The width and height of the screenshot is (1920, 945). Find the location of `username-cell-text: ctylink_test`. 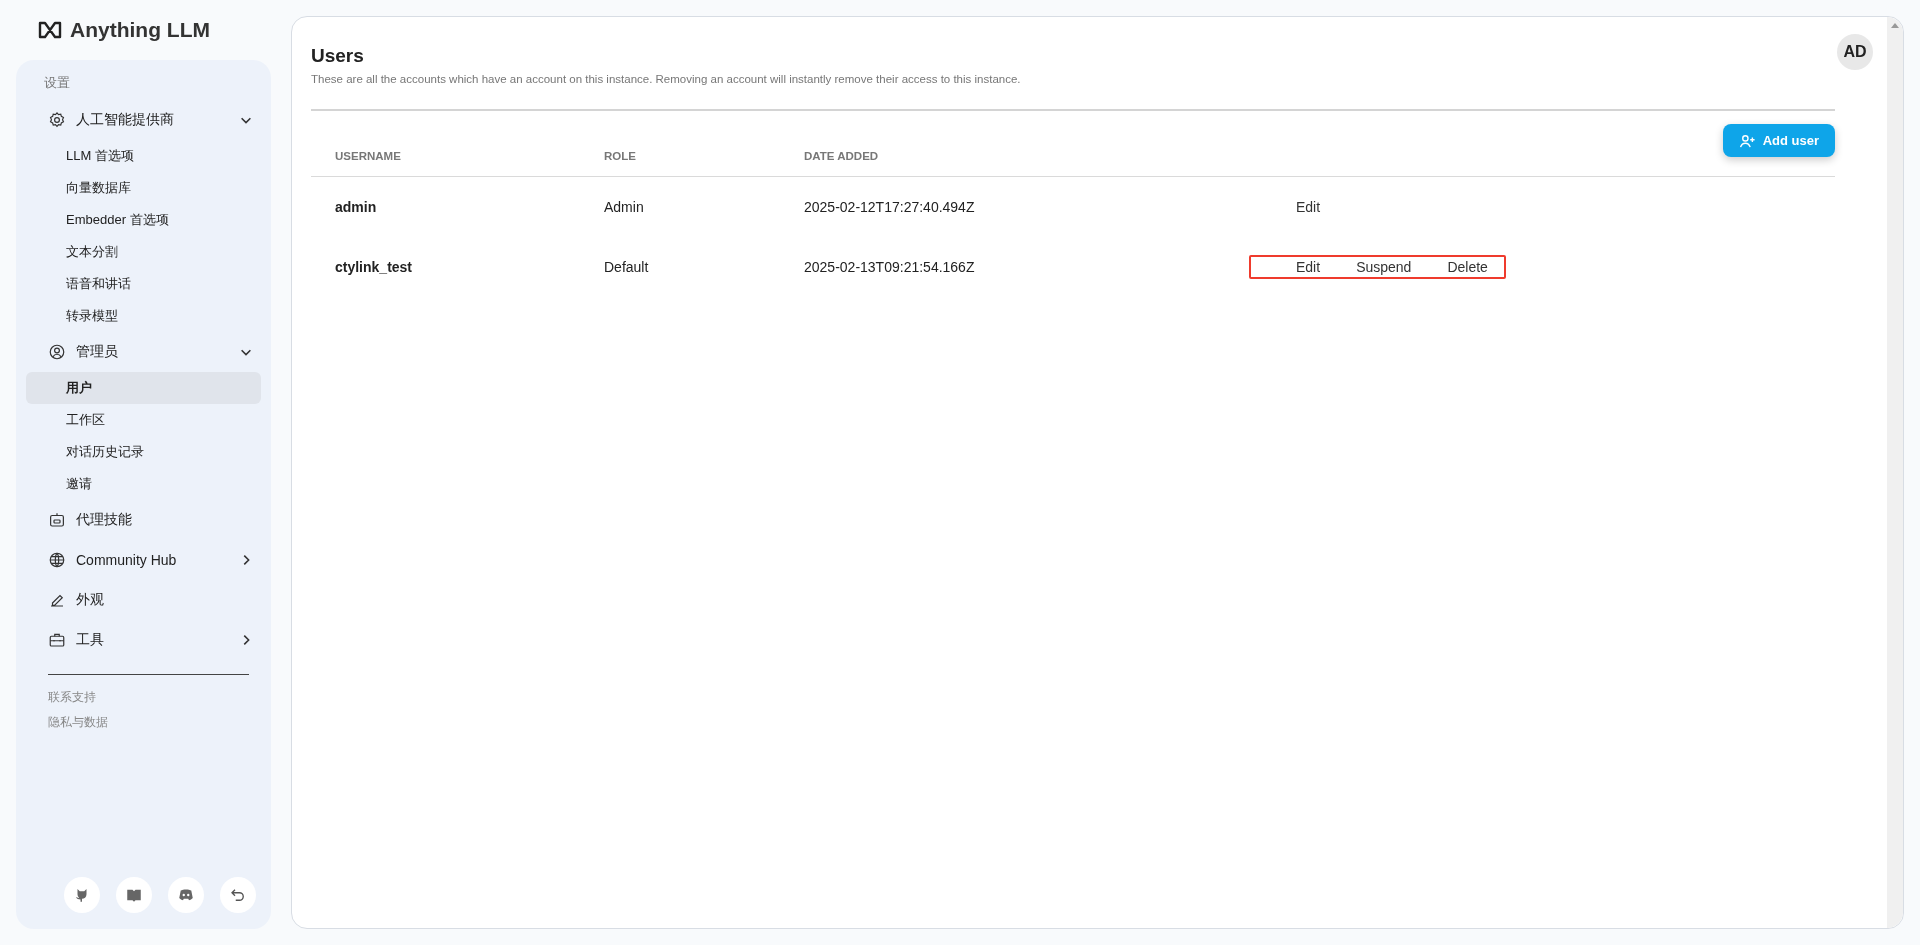

username-cell-text: ctylink_test is located at coordinates (374, 267).